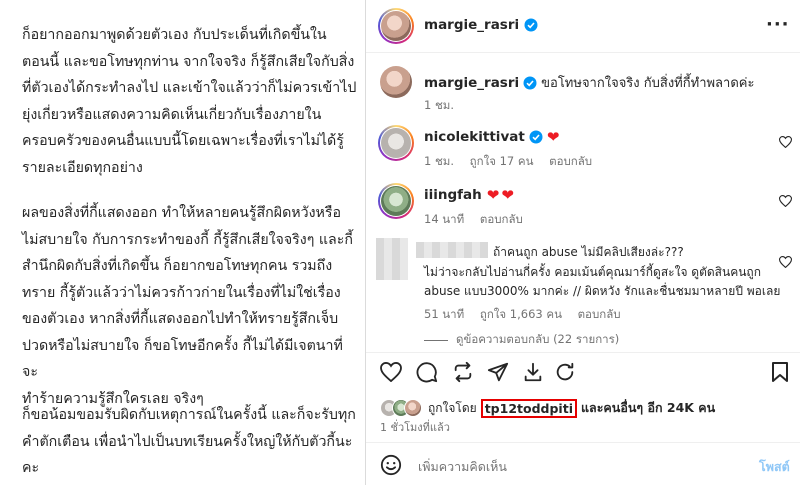  What do you see at coordinates (533, 372) in the screenshot?
I see `download-icon` at bounding box center [533, 372].